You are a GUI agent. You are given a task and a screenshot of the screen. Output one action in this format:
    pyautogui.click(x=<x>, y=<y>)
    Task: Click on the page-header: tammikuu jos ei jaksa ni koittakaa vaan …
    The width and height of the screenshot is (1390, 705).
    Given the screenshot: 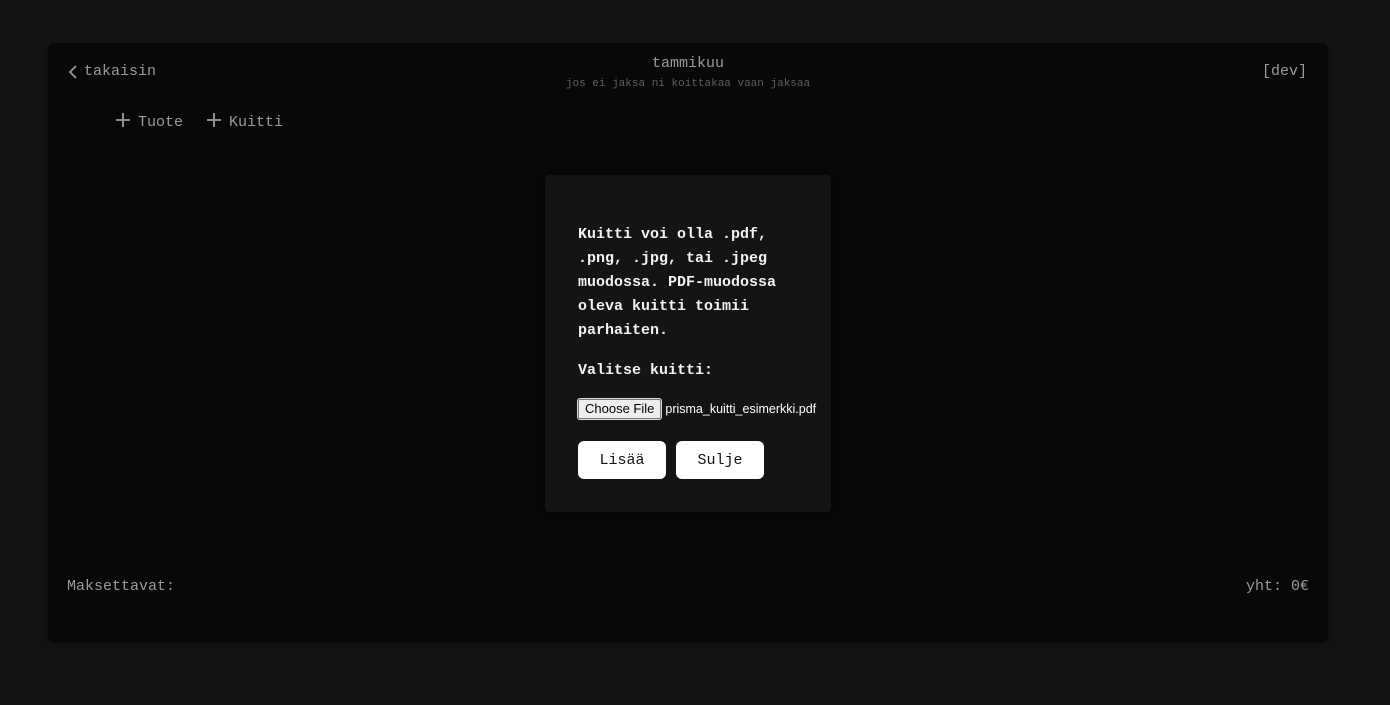 What is the action you would take?
    pyautogui.click(x=688, y=73)
    